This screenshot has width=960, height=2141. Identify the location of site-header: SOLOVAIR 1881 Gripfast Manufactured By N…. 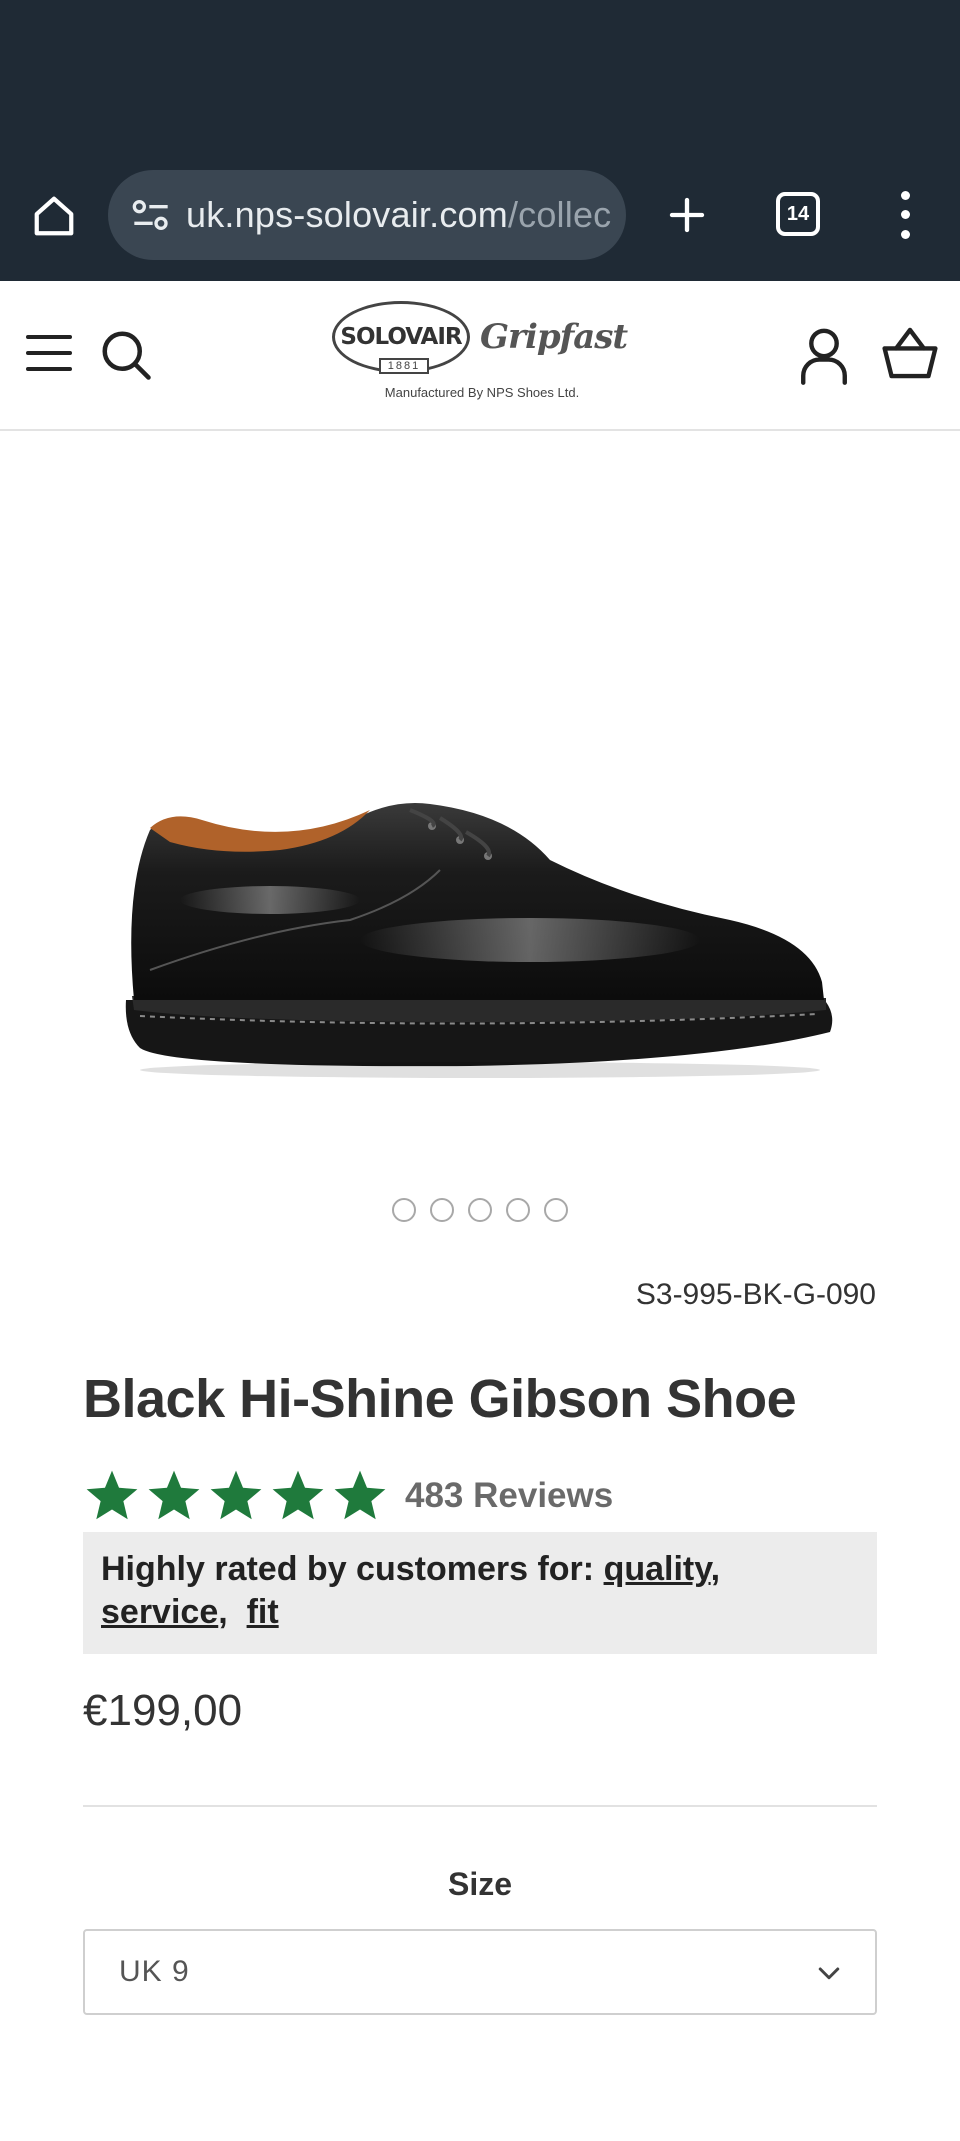
(480, 356).